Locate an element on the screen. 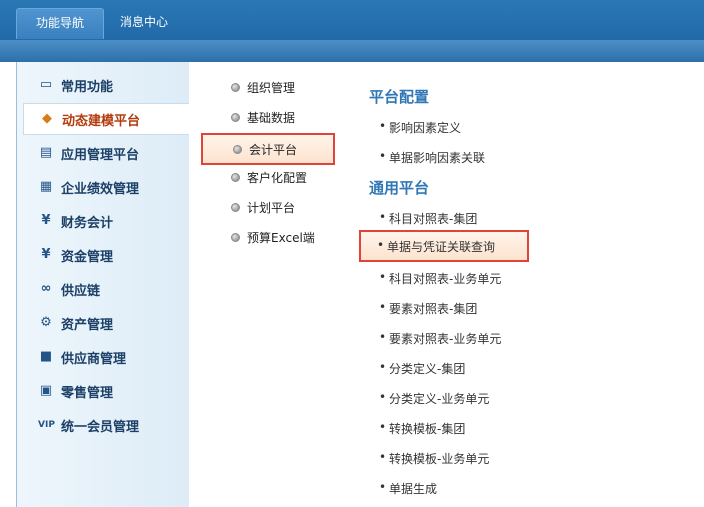 This screenshot has height=507, width=704. mid-item-customization: 客户化配置 is located at coordinates (269, 177).